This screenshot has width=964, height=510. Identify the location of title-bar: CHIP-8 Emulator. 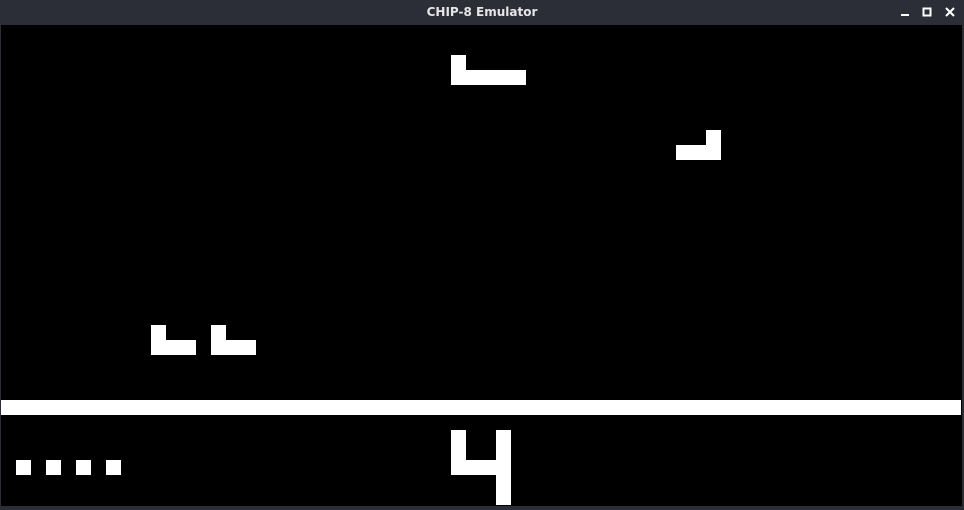
(482, 12).